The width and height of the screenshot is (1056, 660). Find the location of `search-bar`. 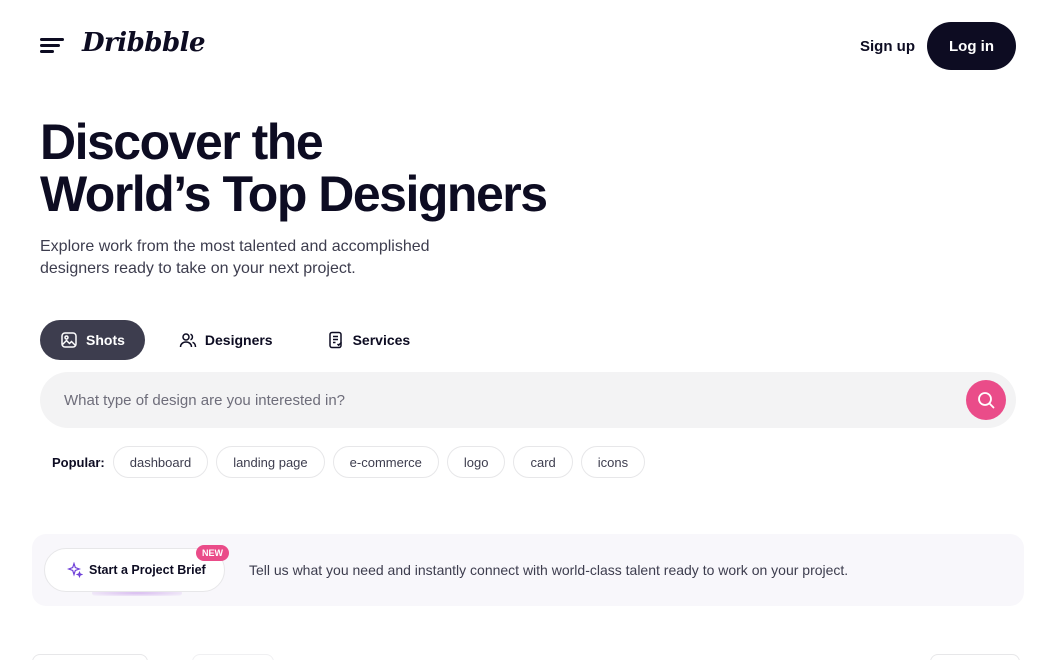

search-bar is located at coordinates (528, 400).